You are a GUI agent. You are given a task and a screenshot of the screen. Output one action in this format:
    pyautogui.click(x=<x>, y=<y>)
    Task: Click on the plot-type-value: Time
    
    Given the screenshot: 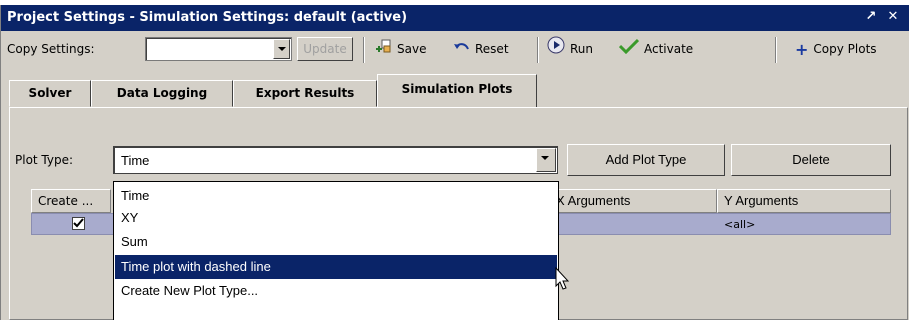 What is the action you would take?
    pyautogui.click(x=135, y=160)
    